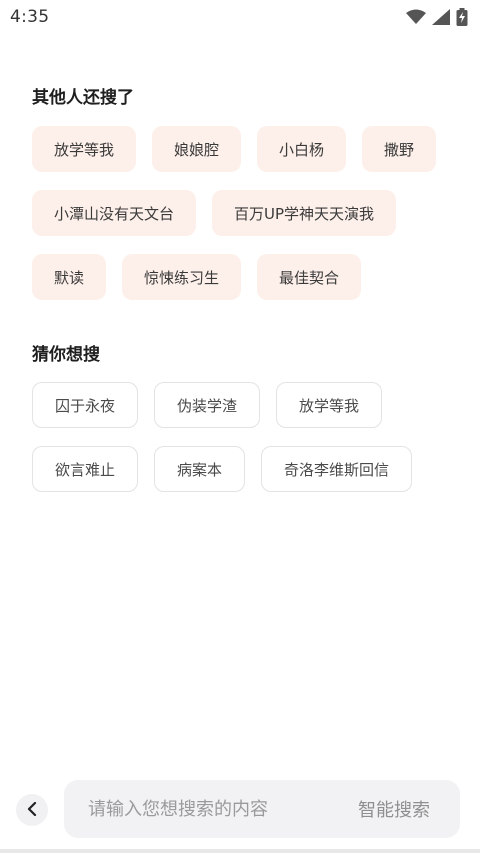 This screenshot has height=853, width=480. I want to click on chip-row: 囚于永夜 伪装学渣 放学等我, so click(247, 405).